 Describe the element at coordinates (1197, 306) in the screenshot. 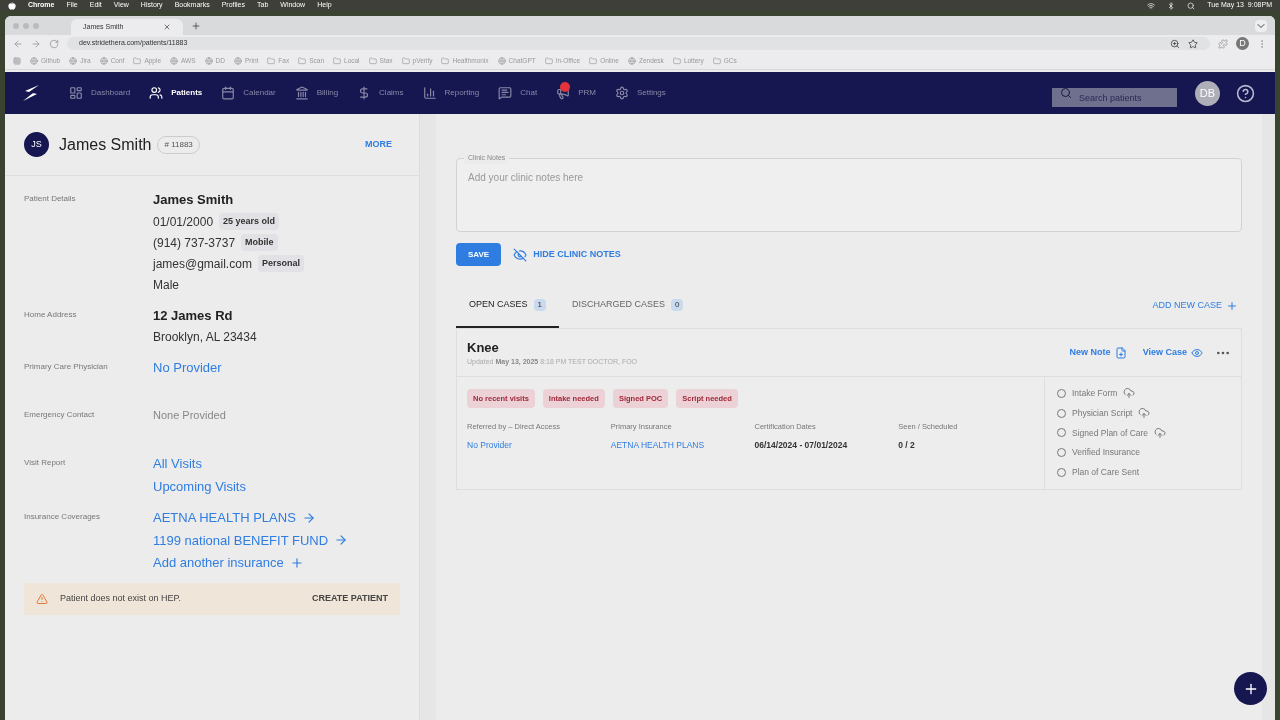

I see `add-case-button: ADD NEW CASE` at that location.